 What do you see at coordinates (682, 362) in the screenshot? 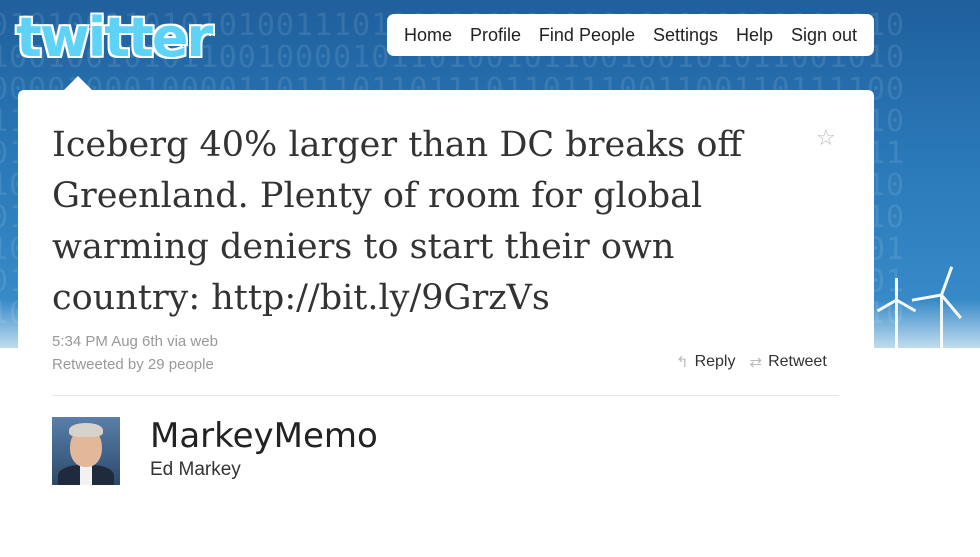
I see `reply-icon: ↰` at bounding box center [682, 362].